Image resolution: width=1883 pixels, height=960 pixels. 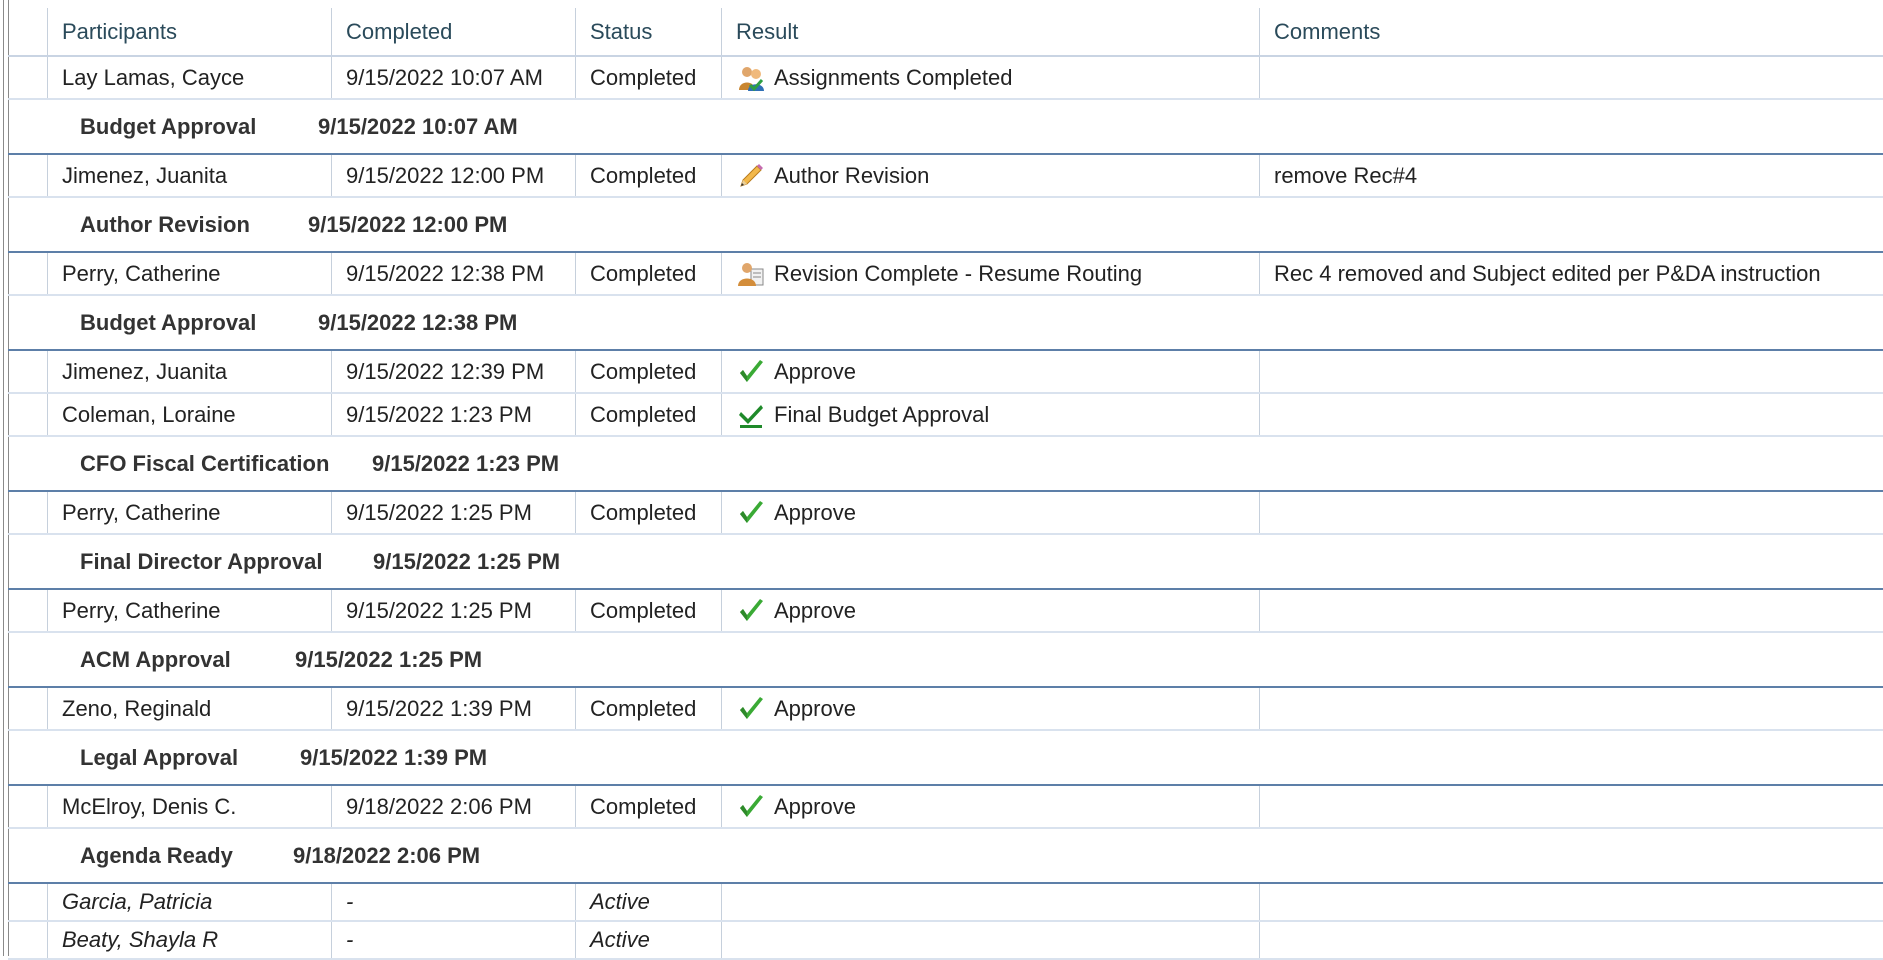 I want to click on group-header-row: Legal Approval 9/15/2022 1:39 PM, so click(x=945, y=758).